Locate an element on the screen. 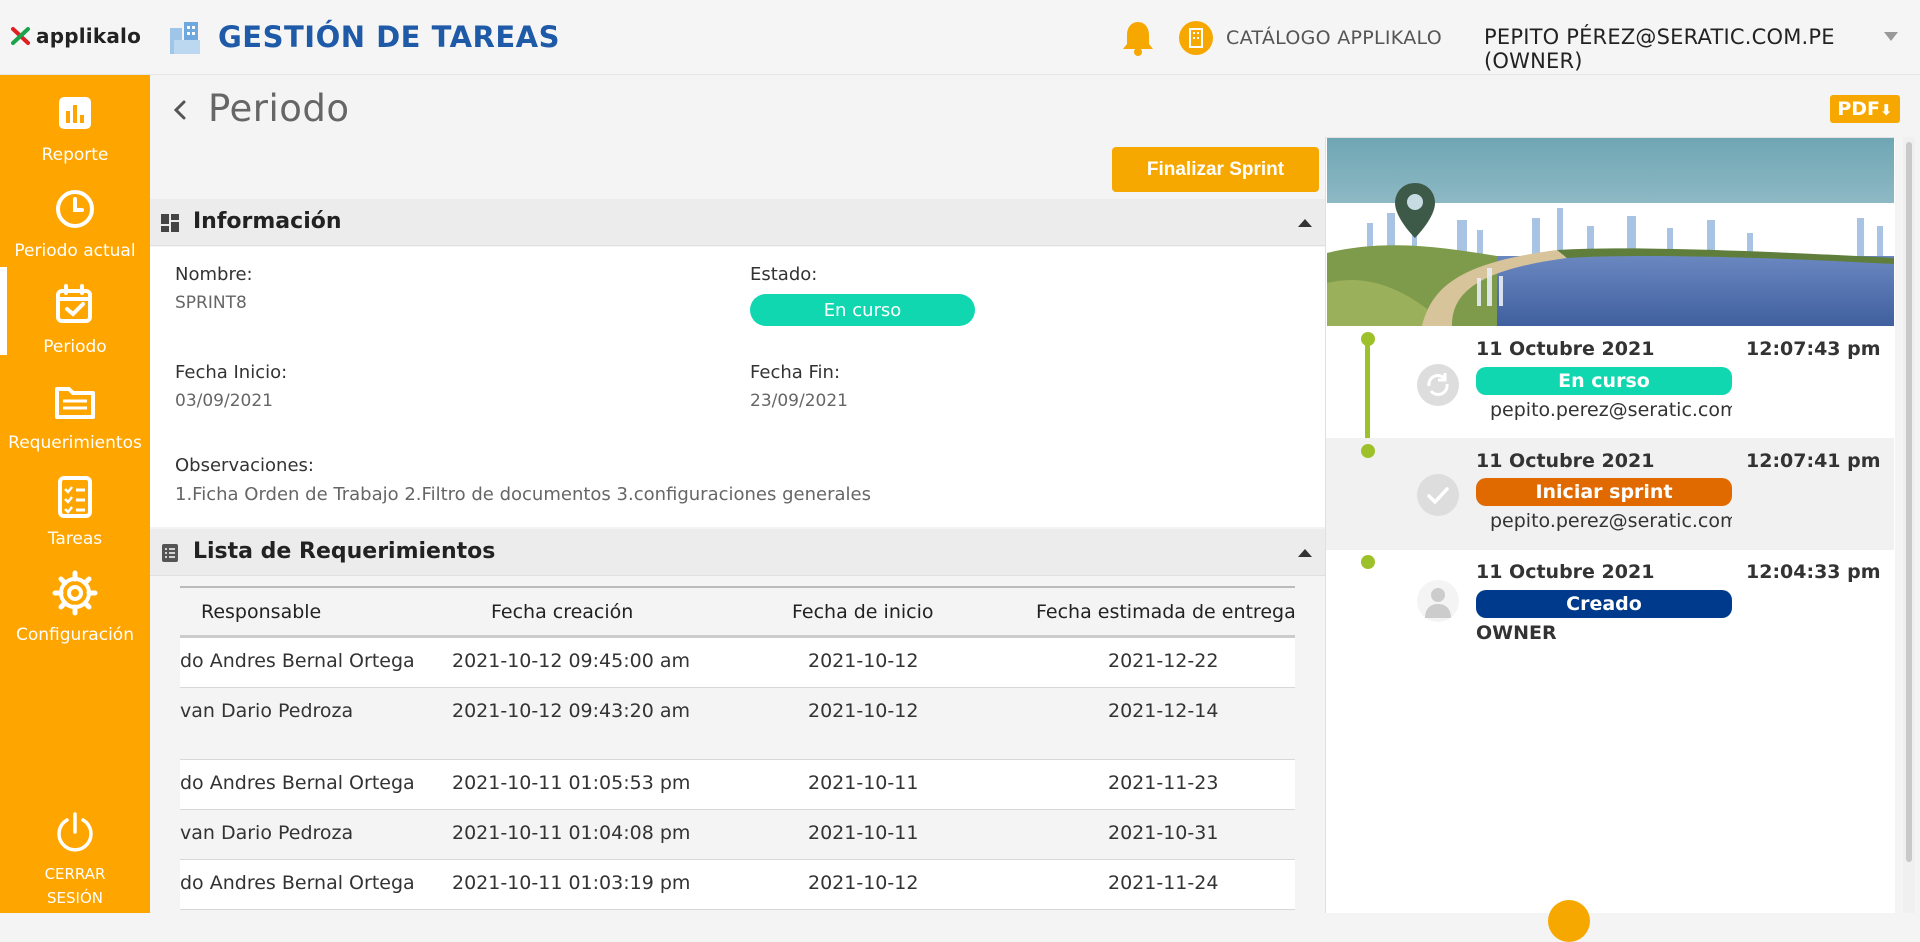 The width and height of the screenshot is (1920, 942). building-icon is located at coordinates (1196, 38).